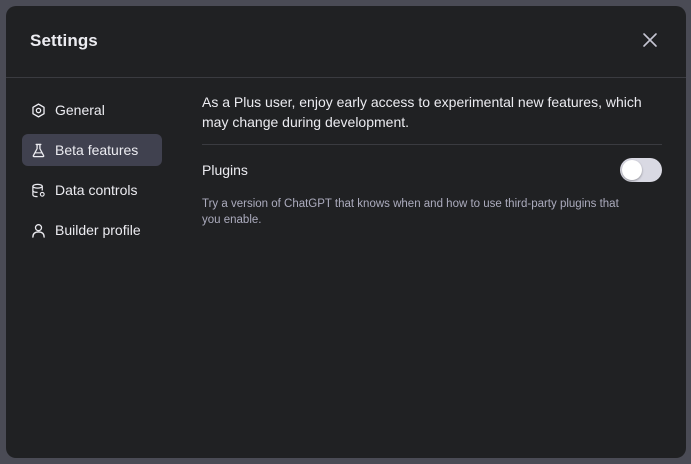  Describe the element at coordinates (38, 110) in the screenshot. I see `gear-icon` at that location.